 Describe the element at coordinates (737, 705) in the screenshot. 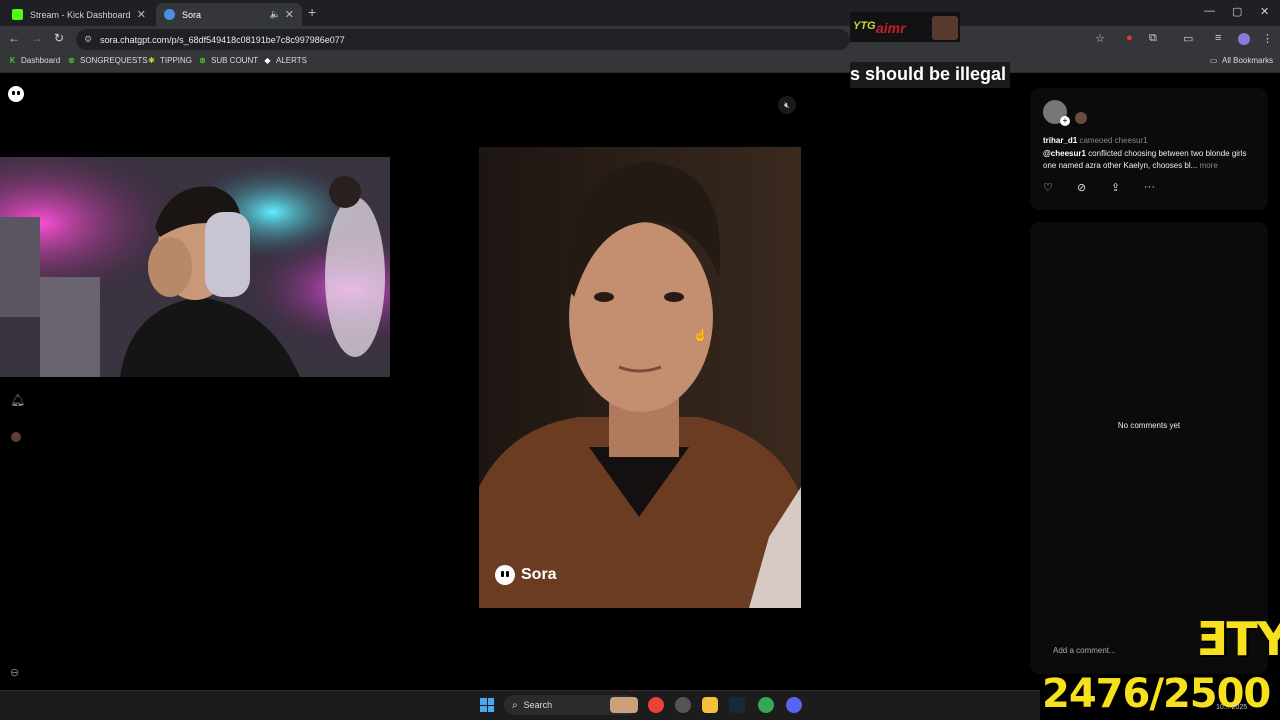

I see `steam-icon` at that location.